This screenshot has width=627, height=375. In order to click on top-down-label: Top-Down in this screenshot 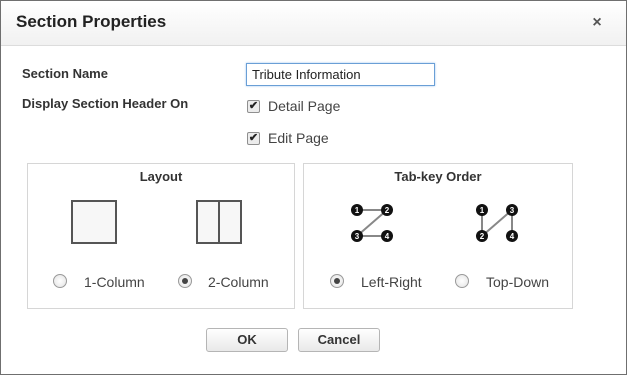, I will do `click(518, 282)`.